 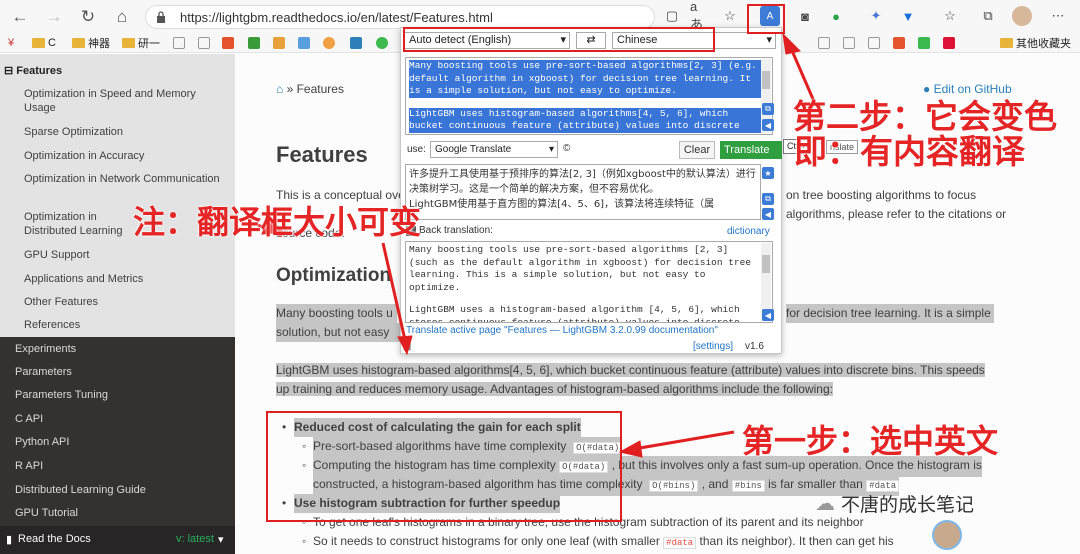 What do you see at coordinates (909, 151) in the screenshot?
I see `step-two-subannotation: 即：有内容翻译` at bounding box center [909, 151].